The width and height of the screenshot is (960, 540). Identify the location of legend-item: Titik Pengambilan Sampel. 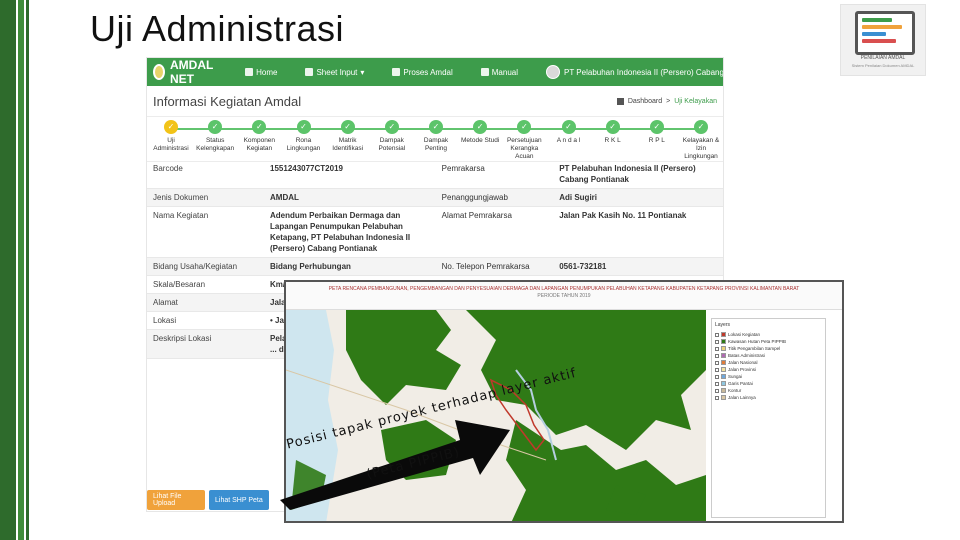
(768, 348).